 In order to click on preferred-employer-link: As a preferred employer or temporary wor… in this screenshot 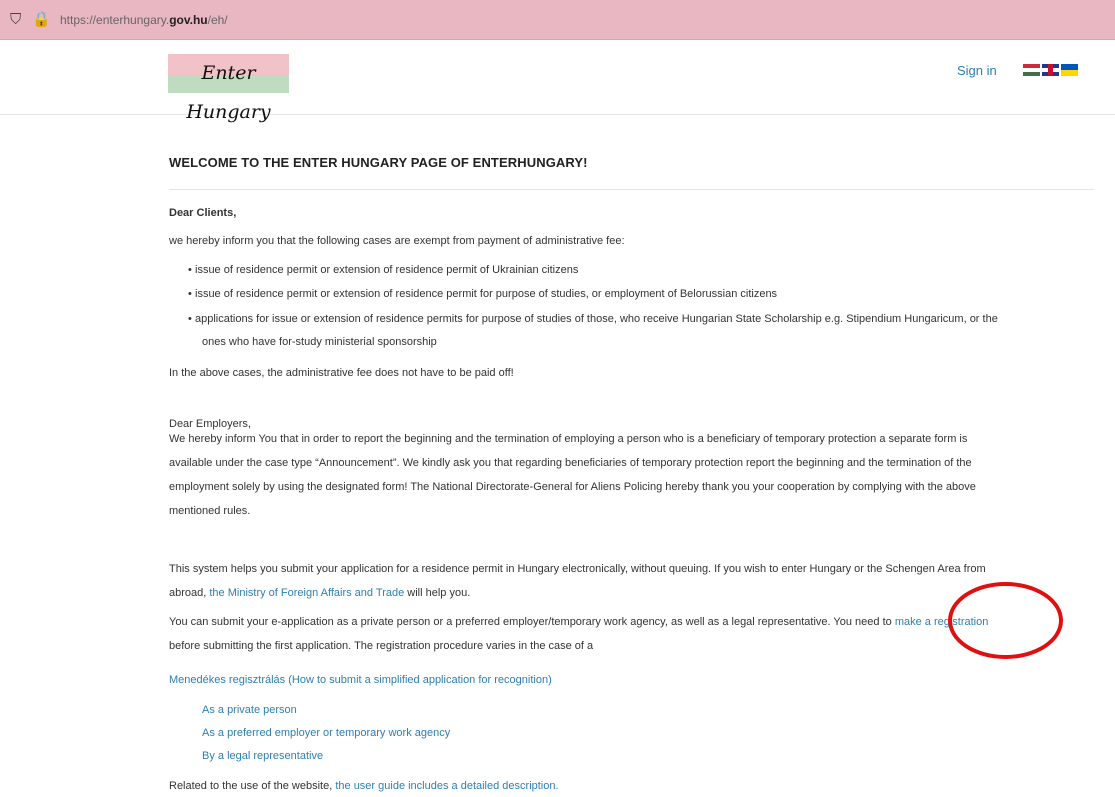, I will do `click(326, 733)`.